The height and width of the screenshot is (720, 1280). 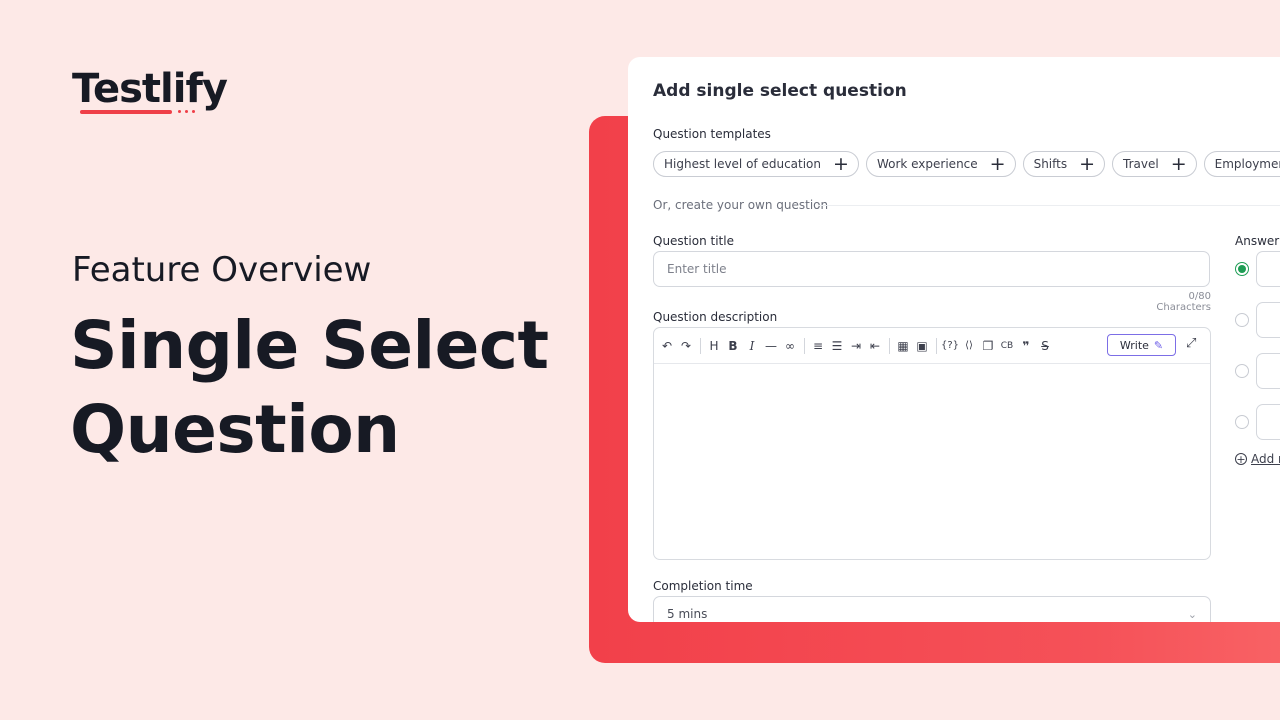 I want to click on feature-overview-subtitle: Feature Overview, so click(x=222, y=270).